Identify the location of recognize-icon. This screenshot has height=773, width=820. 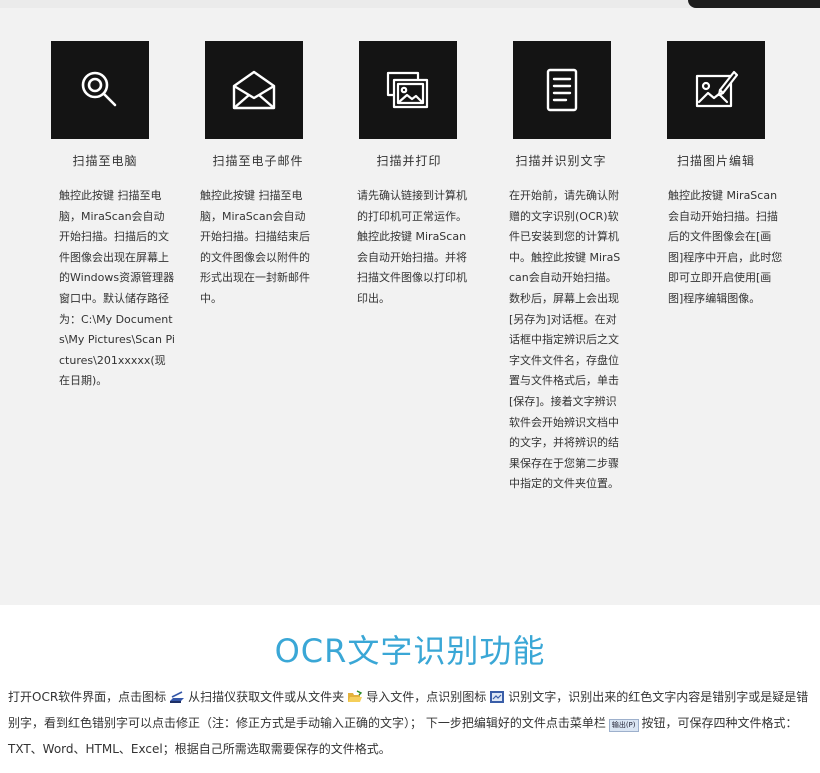
(497, 697).